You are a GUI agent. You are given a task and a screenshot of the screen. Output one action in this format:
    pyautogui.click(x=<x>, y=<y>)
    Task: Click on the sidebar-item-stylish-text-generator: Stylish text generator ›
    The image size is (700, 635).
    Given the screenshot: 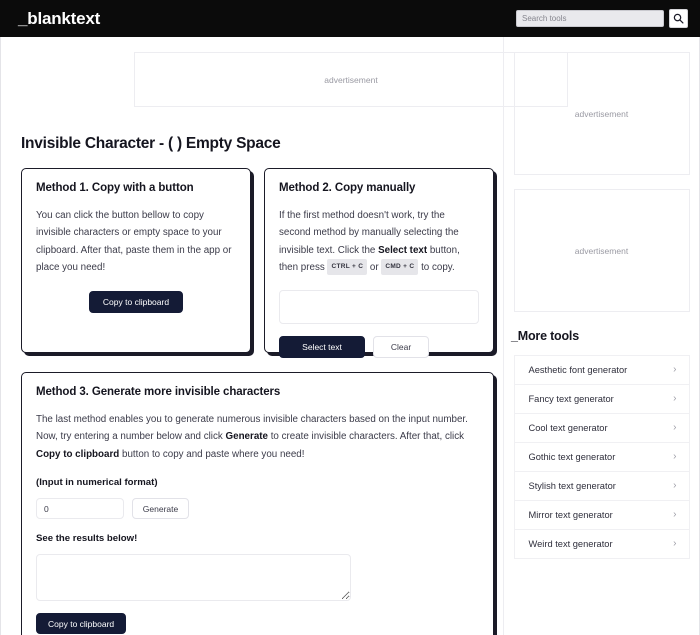 What is the action you would take?
    pyautogui.click(x=601, y=486)
    